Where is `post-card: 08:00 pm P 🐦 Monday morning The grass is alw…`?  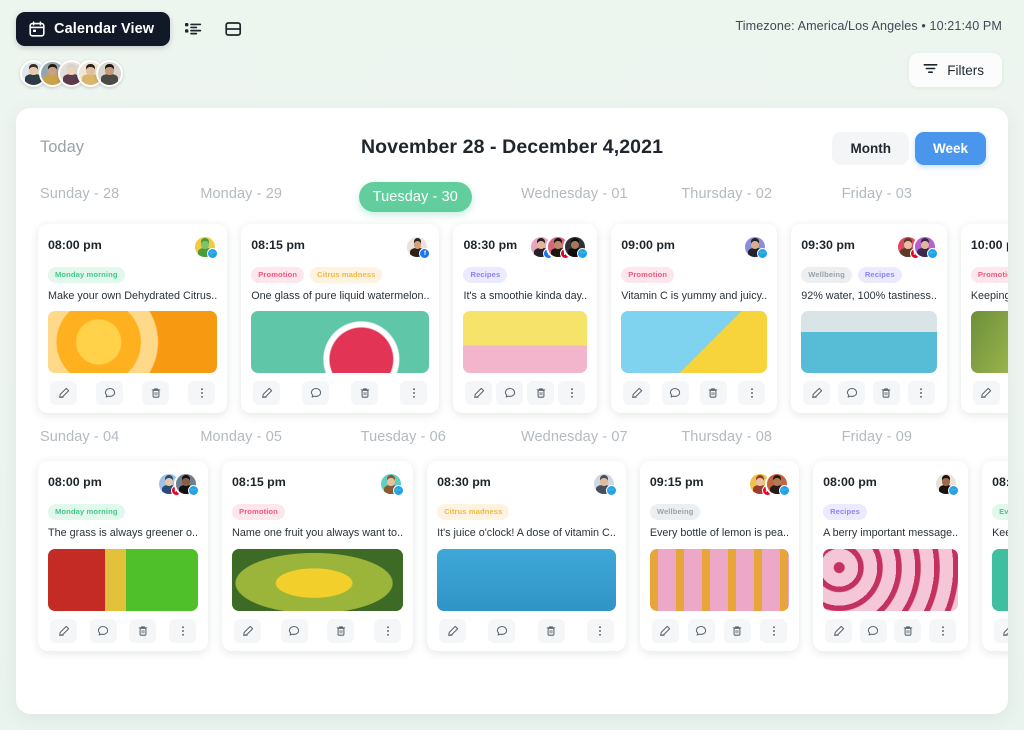
post-card: 08:00 pm P 🐦 Monday morning The grass is alw… is located at coordinates (123, 556).